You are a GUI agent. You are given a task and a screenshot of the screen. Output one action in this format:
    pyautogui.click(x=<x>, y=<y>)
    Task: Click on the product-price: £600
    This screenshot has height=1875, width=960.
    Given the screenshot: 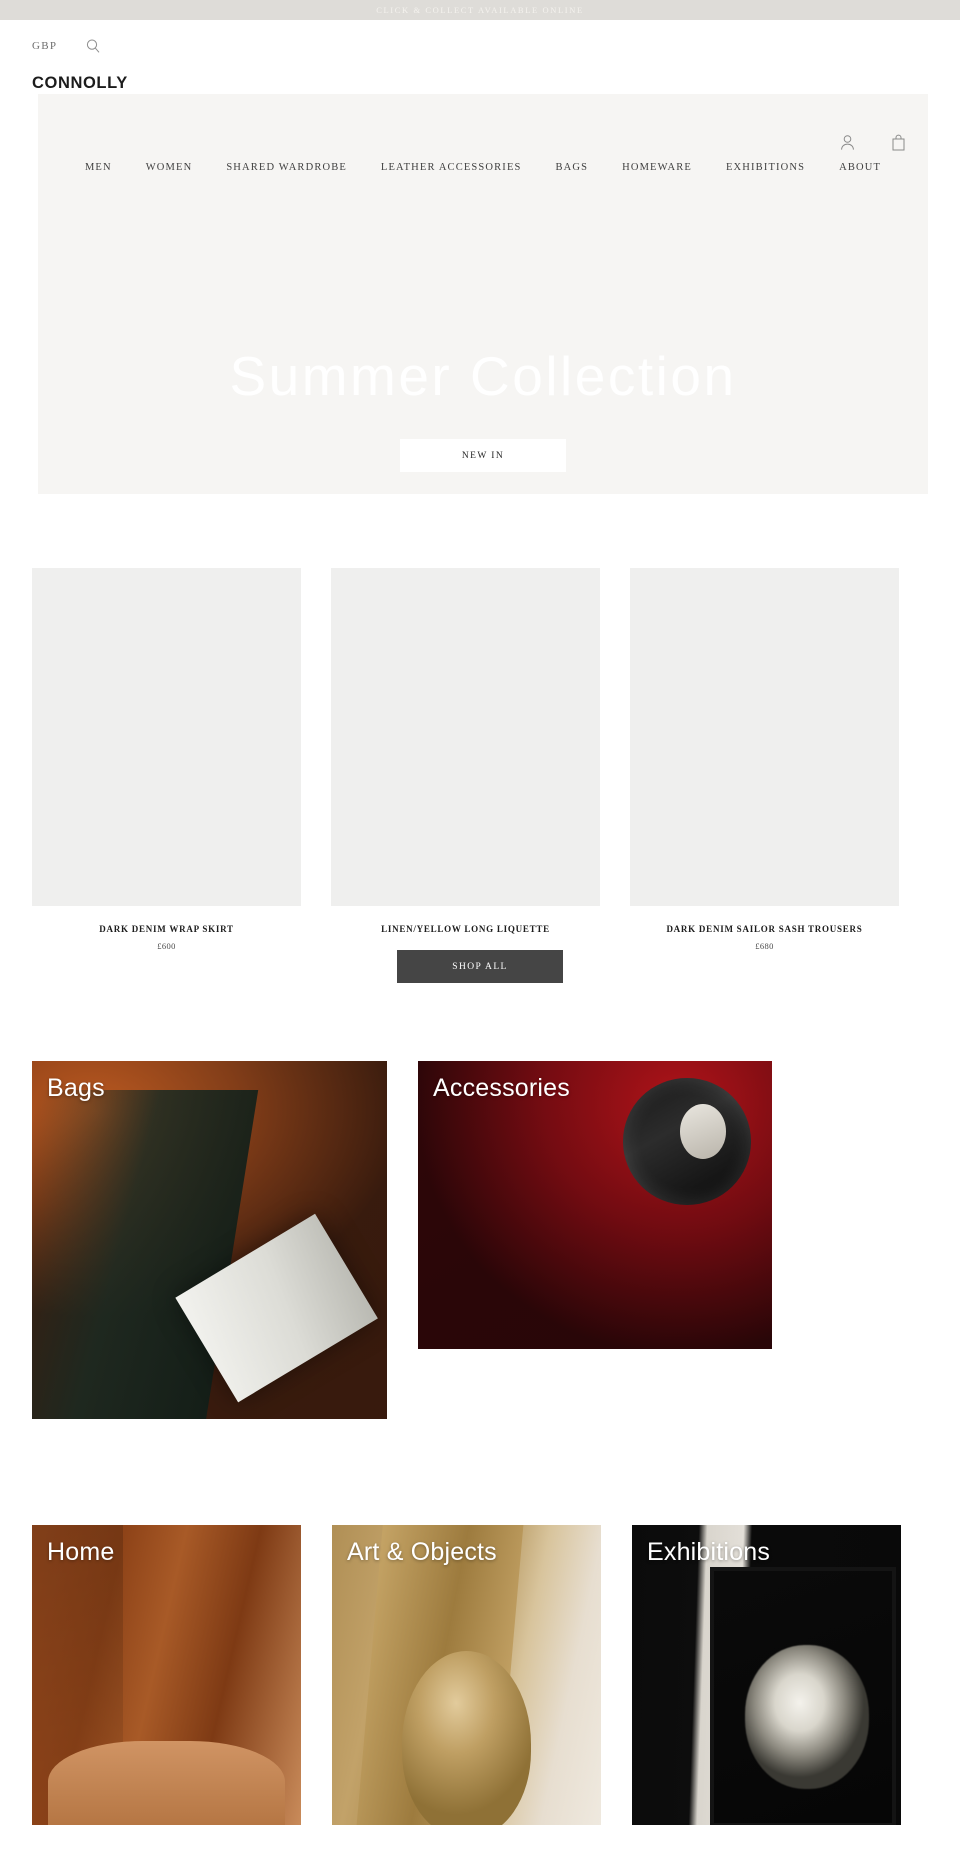 What is the action you would take?
    pyautogui.click(x=166, y=946)
    